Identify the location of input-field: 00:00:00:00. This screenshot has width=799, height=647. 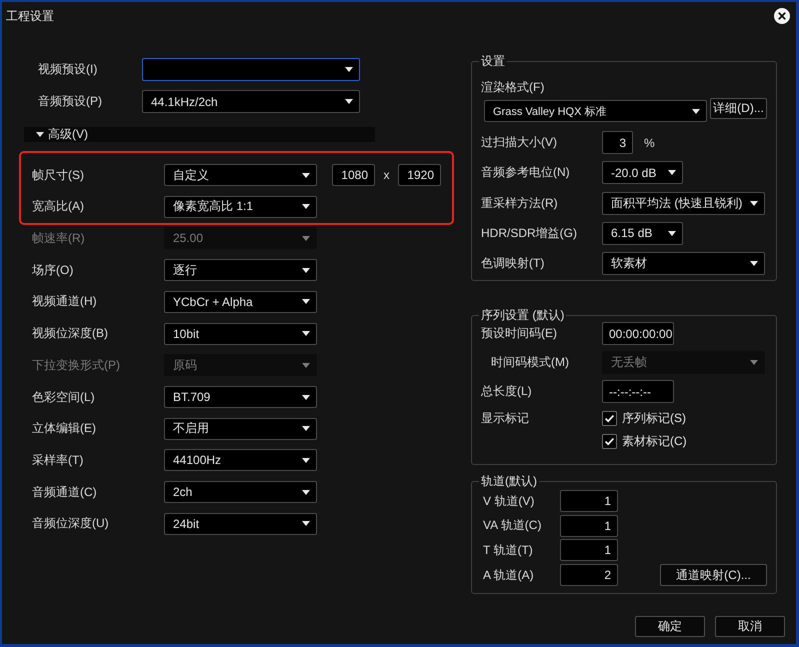
(638, 333).